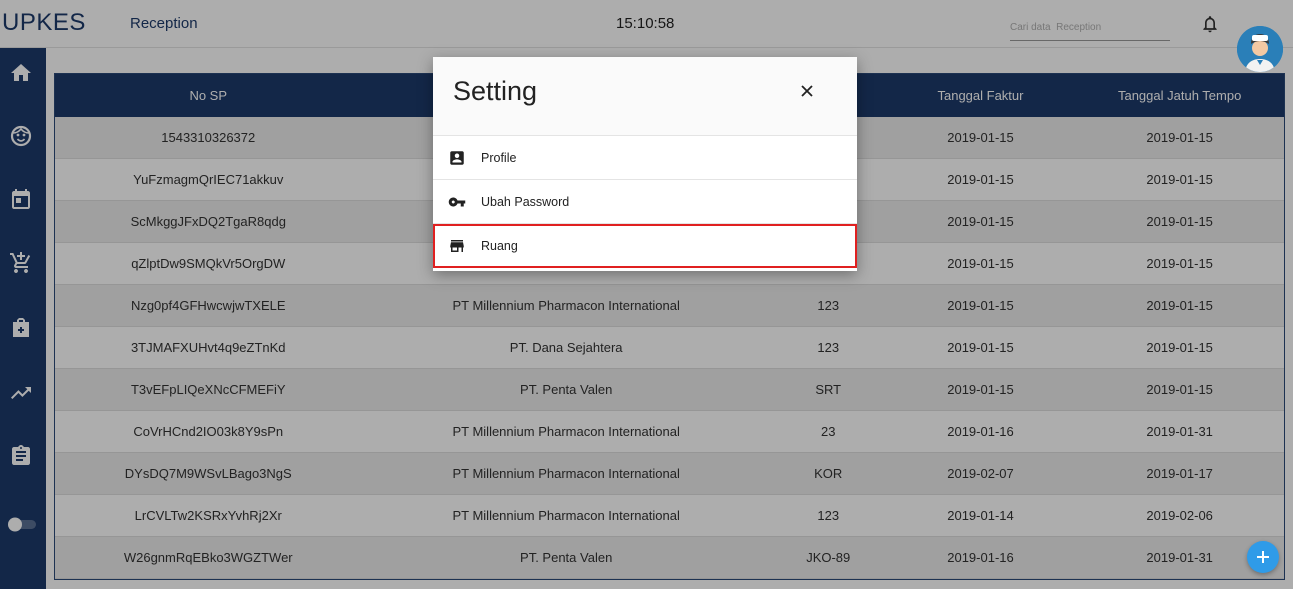 This screenshot has width=1293, height=589. What do you see at coordinates (457, 202) in the screenshot?
I see `key-icon` at bounding box center [457, 202].